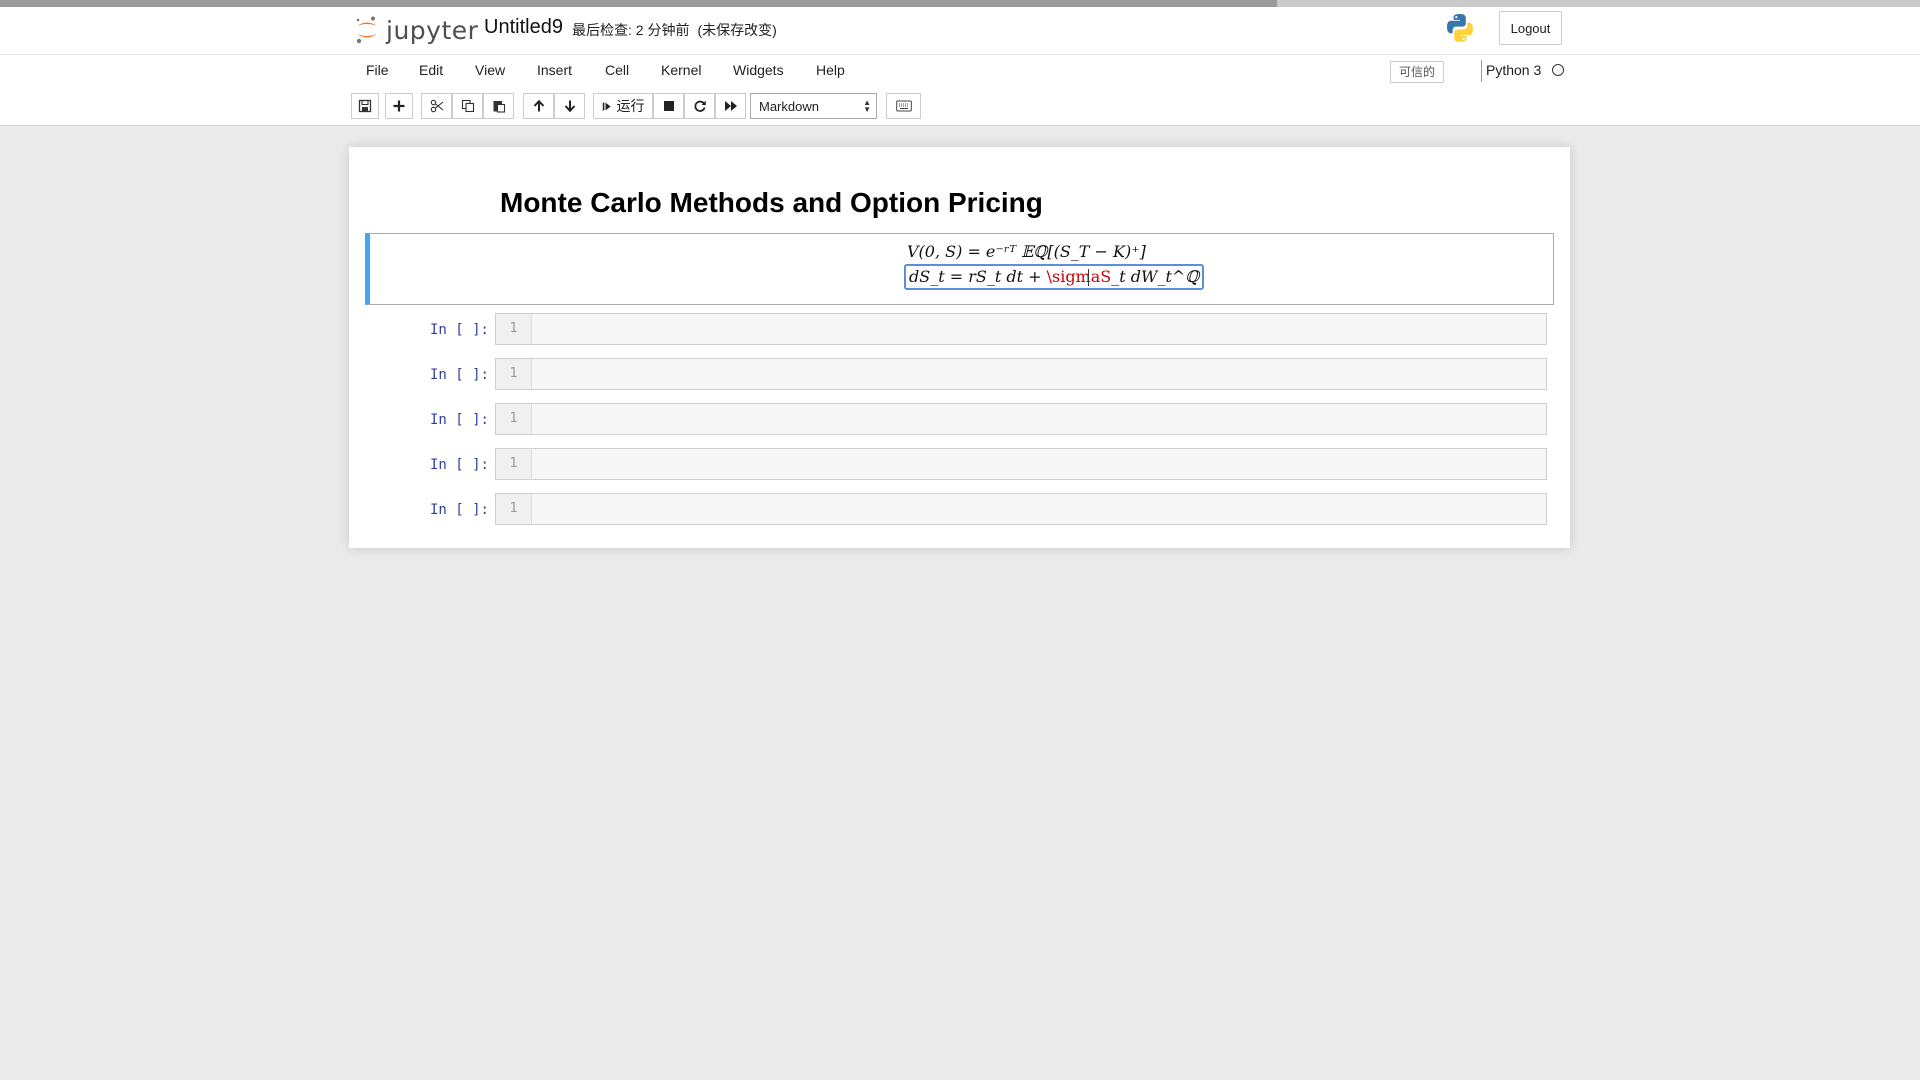 This screenshot has width=1920, height=1080. What do you see at coordinates (554, 70) in the screenshot?
I see `menu-insert: Insert` at bounding box center [554, 70].